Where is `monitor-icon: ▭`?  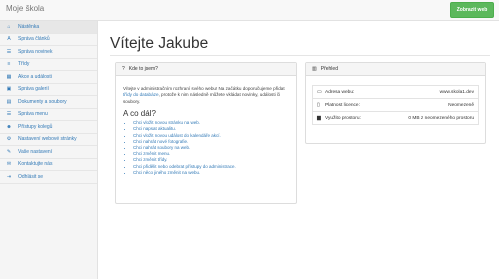
monitor-icon: ▭ is located at coordinates (319, 92).